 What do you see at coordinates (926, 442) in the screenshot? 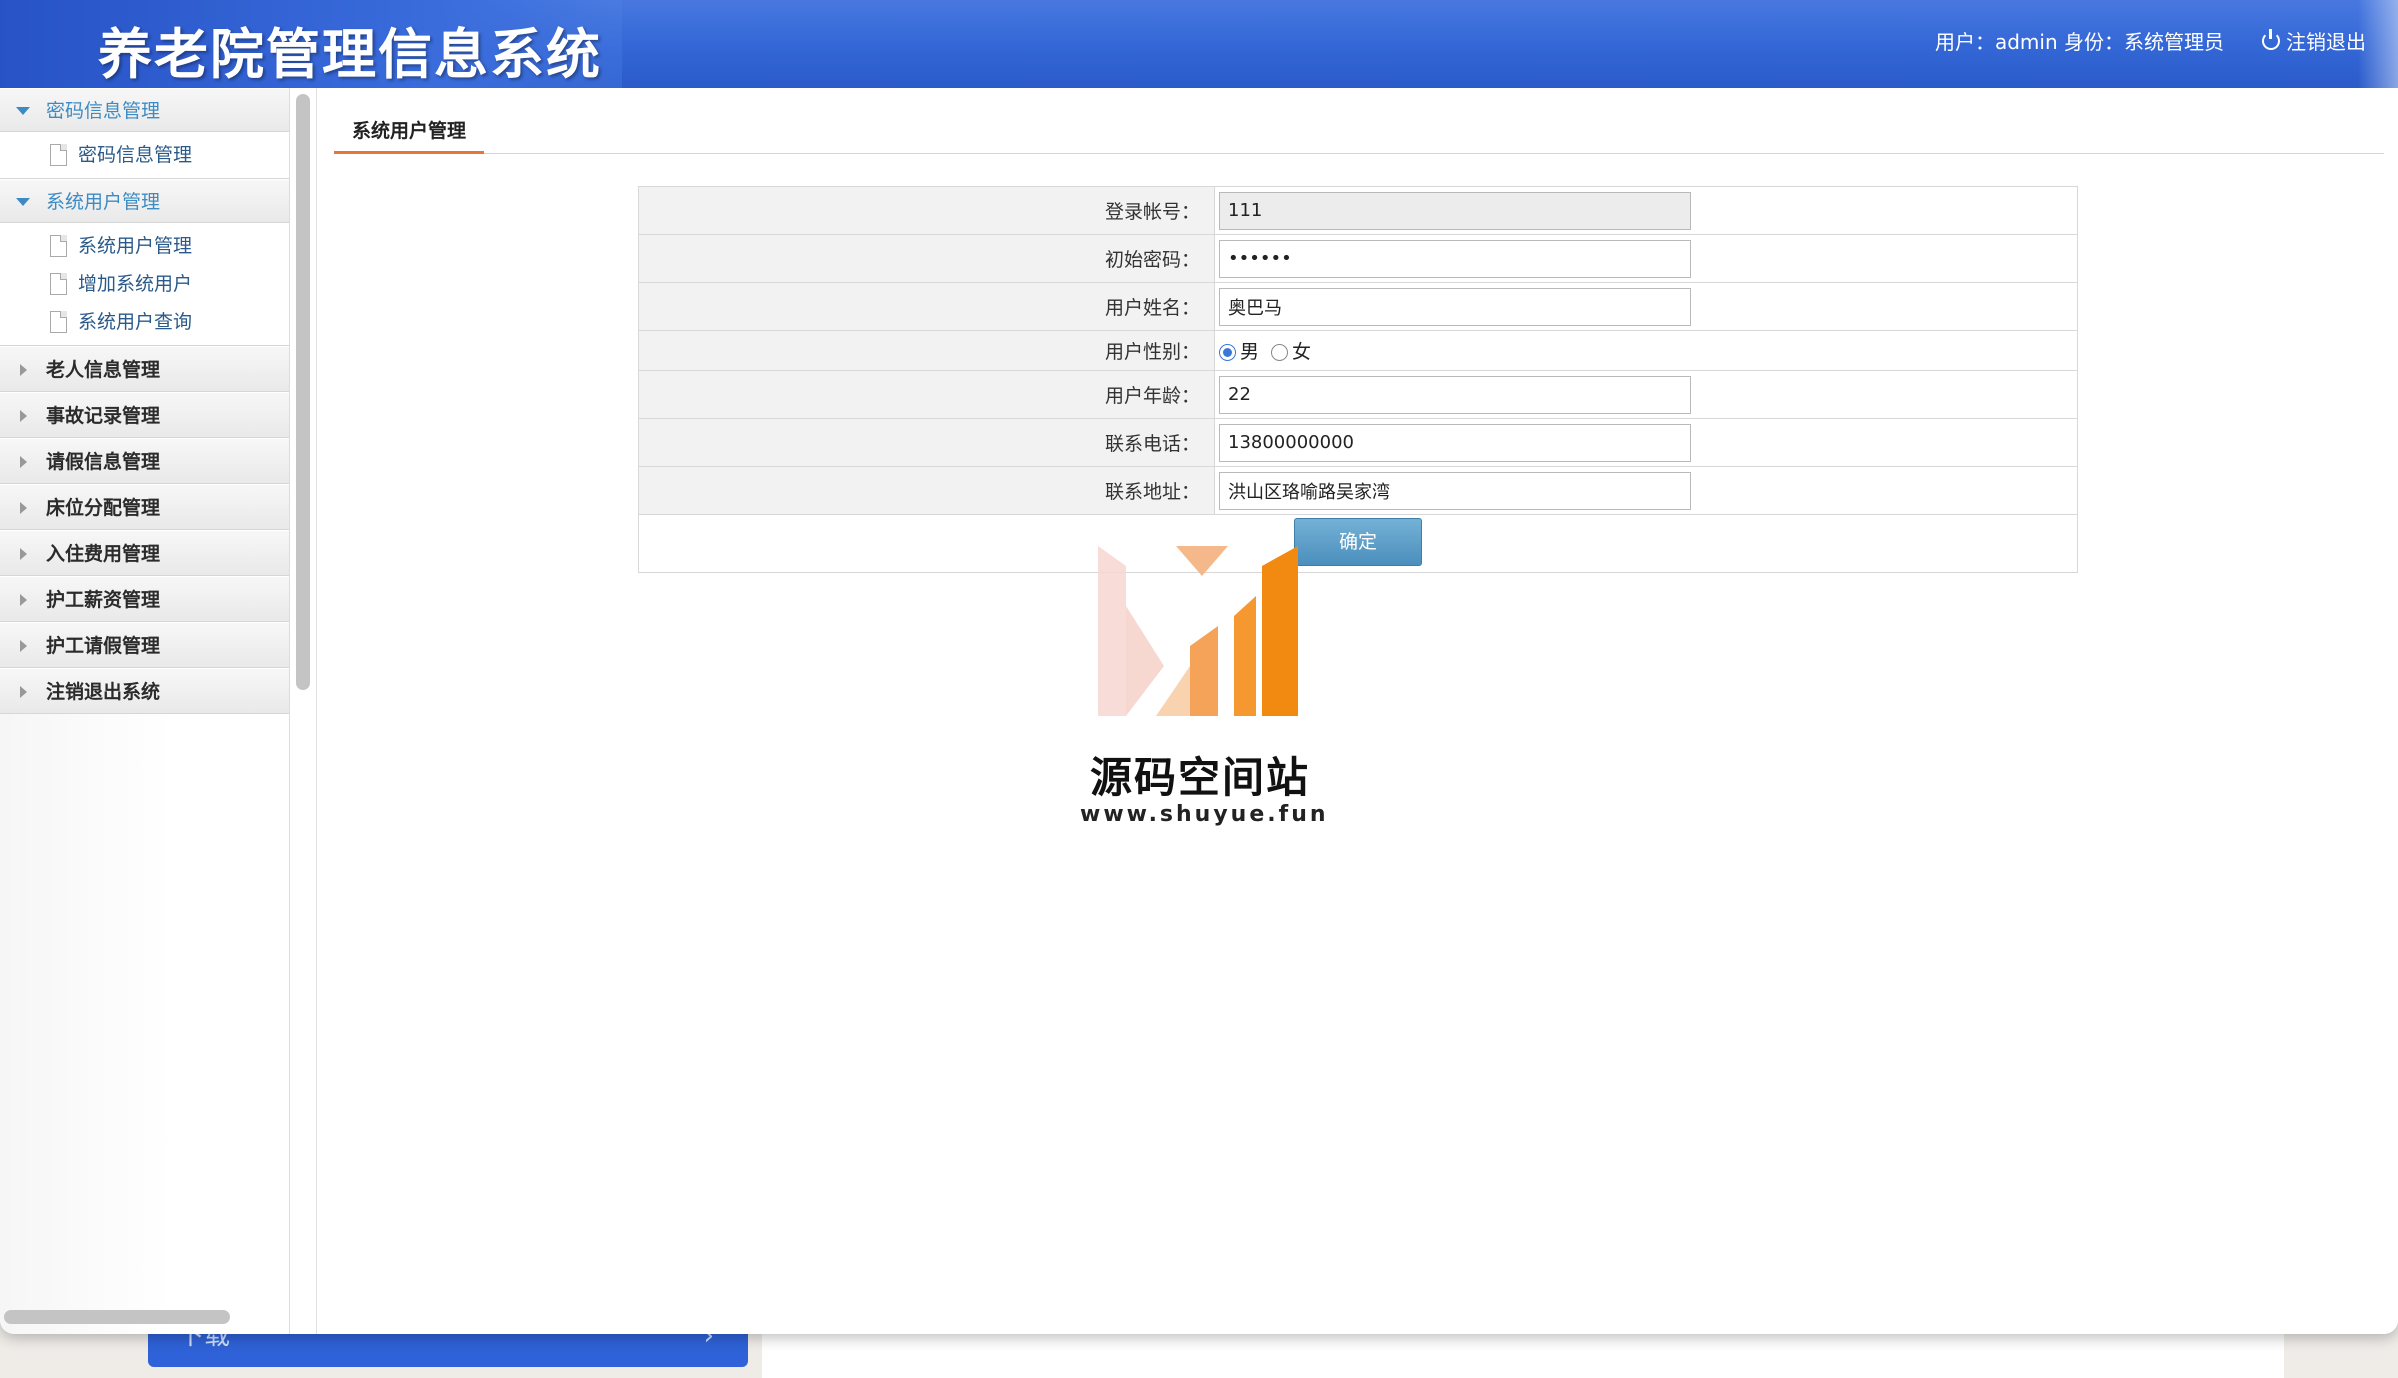
I see `phone-label: 联系电话：` at bounding box center [926, 442].